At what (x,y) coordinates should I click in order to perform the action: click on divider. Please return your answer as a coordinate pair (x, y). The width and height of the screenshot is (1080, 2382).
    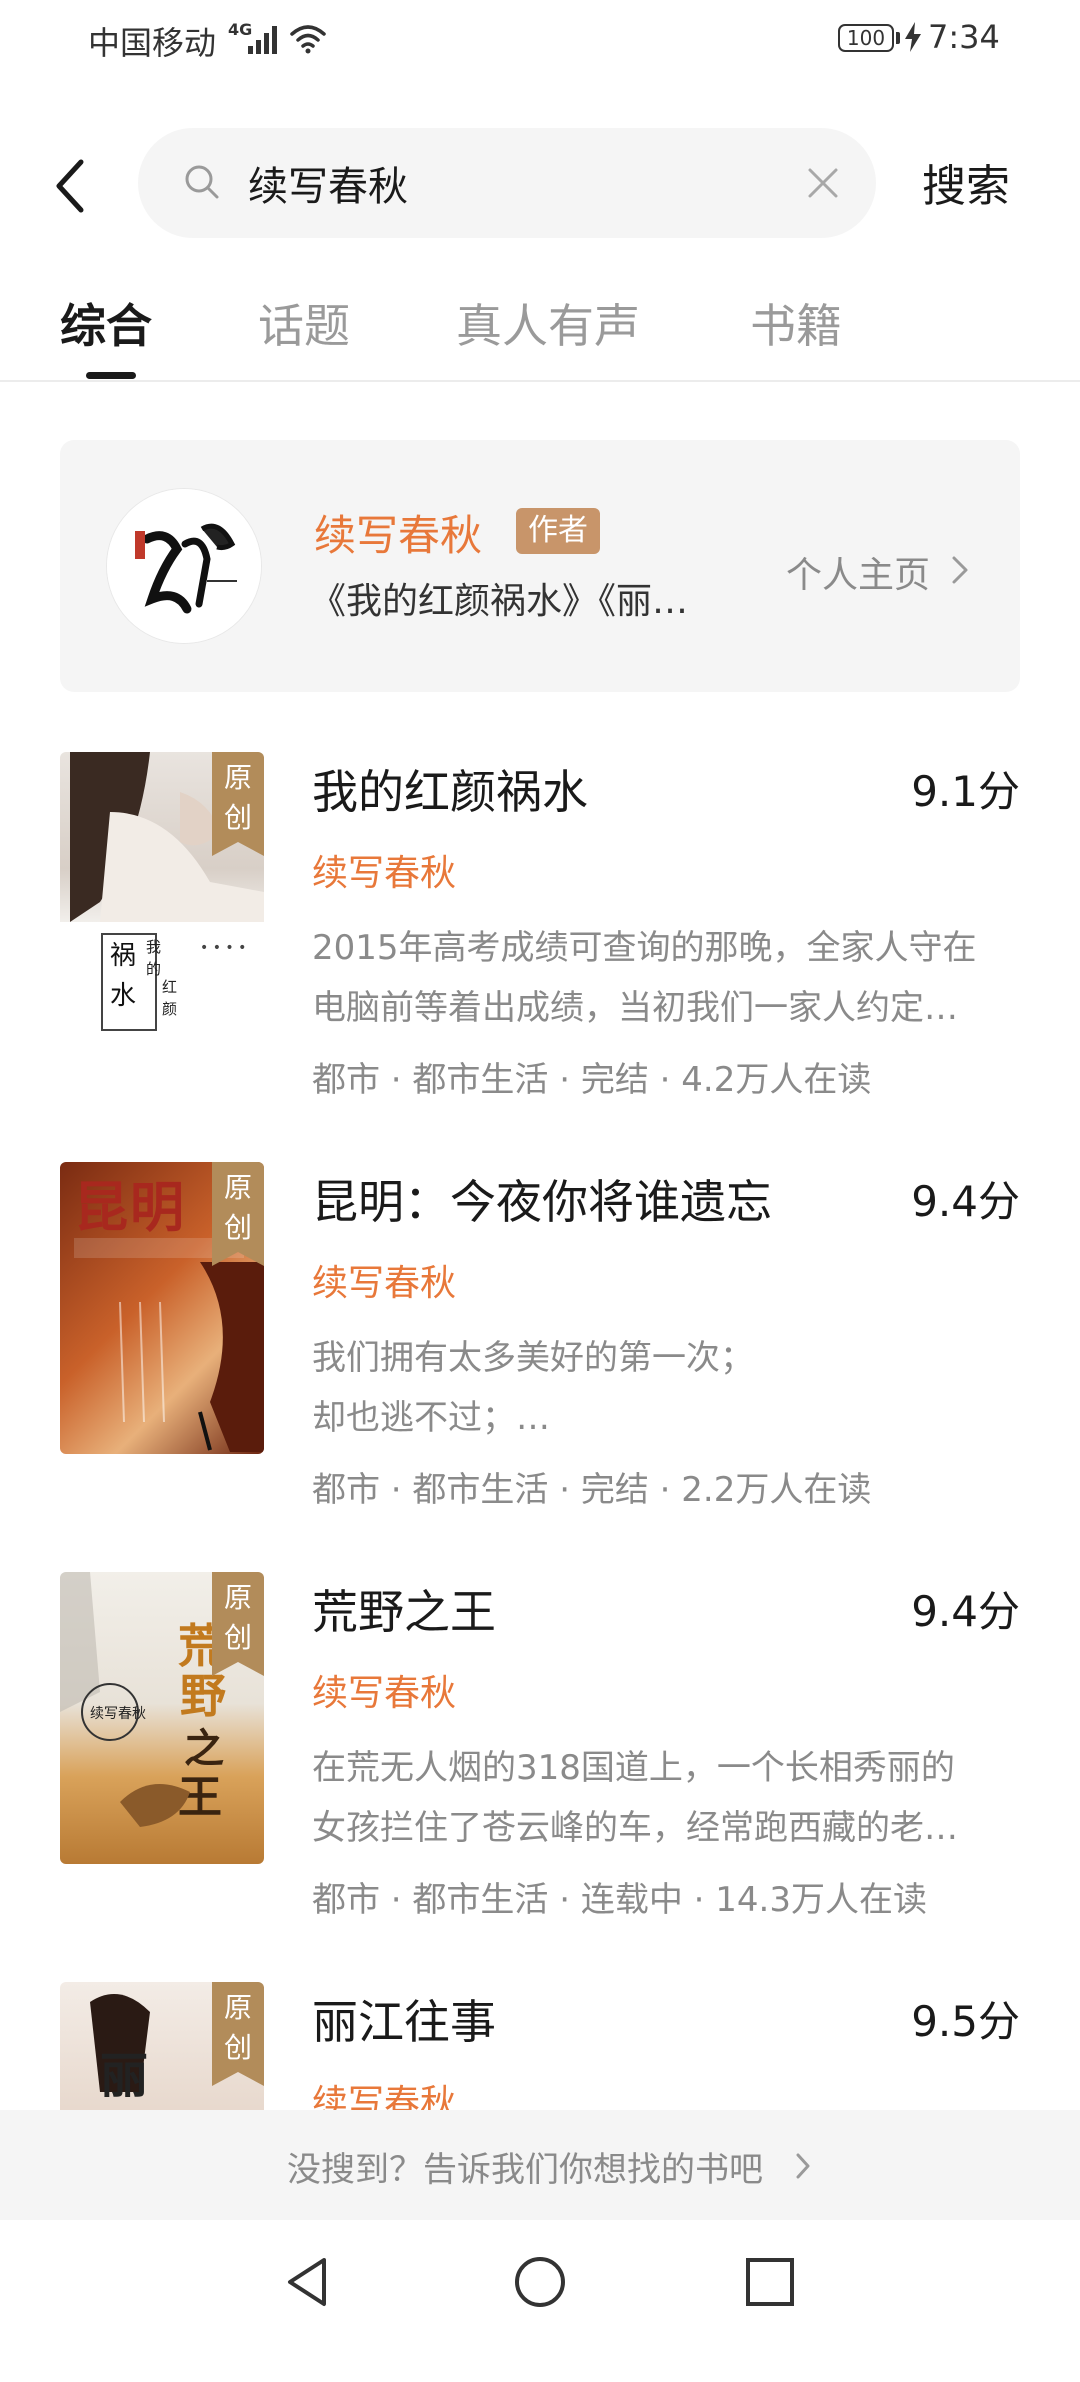
    Looking at the image, I should click on (540, 381).